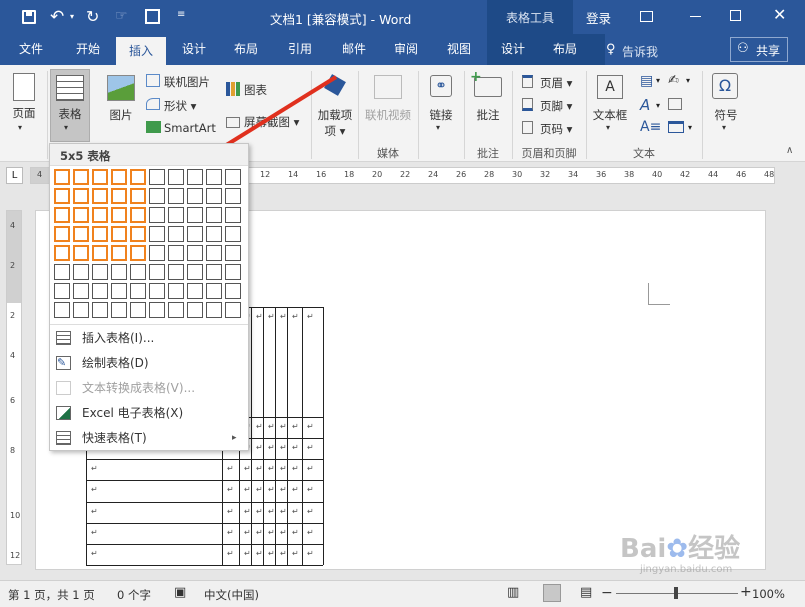 The height and width of the screenshot is (607, 805). Describe the element at coordinates (686, 569) in the screenshot. I see `watermark-url: jingyan.baidu.com` at that location.